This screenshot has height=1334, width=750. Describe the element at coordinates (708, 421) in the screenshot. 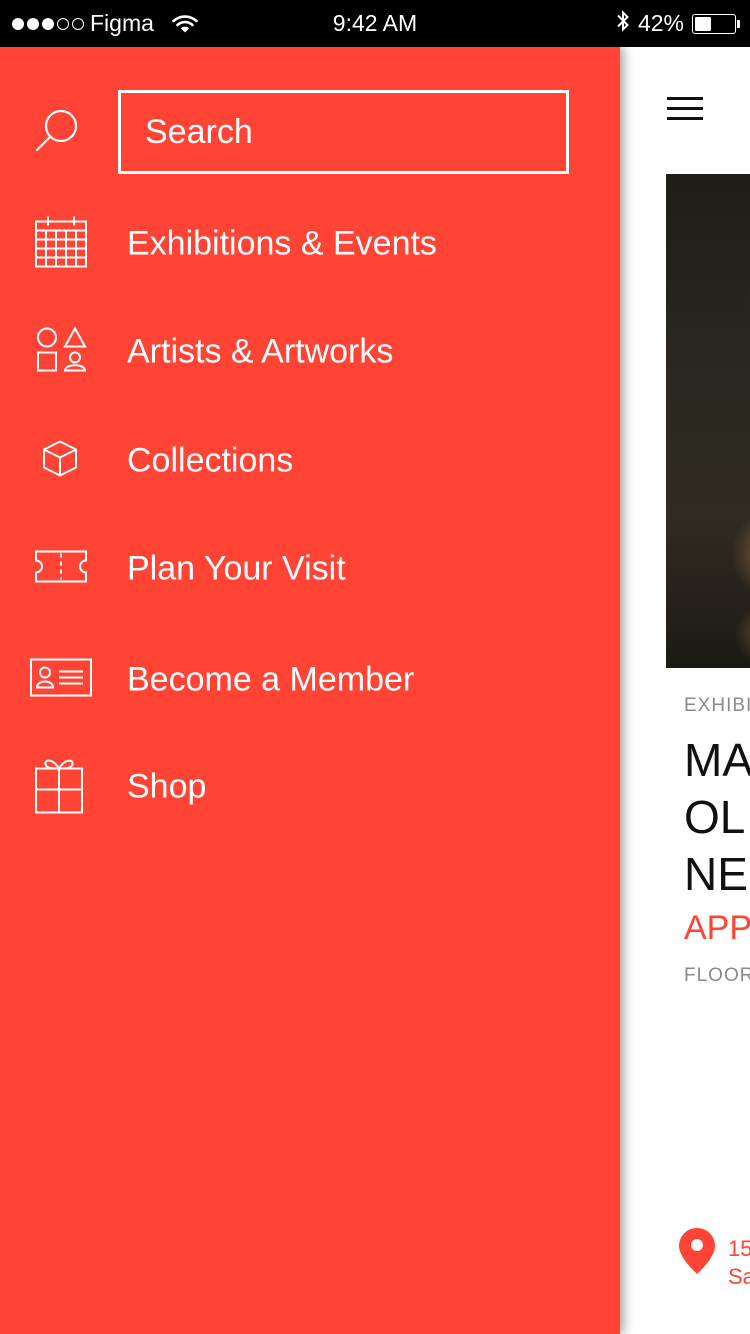

I see `exhibition-artwork-image` at that location.